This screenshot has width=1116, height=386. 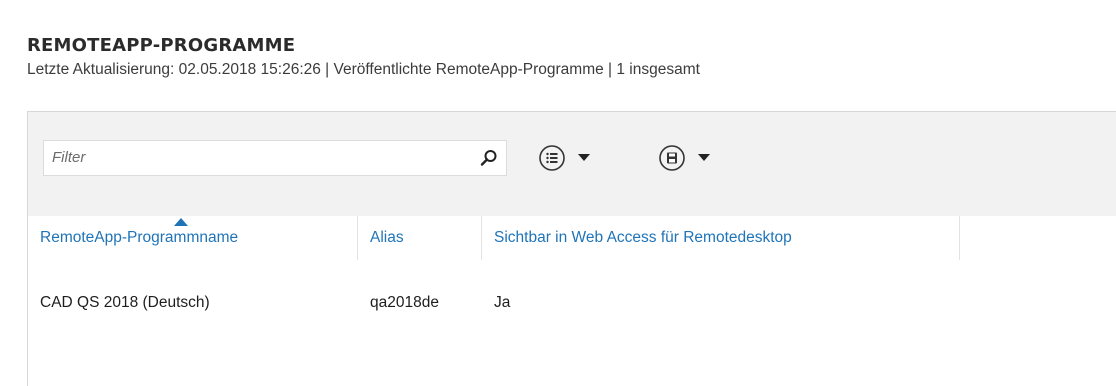 What do you see at coordinates (502, 302) in the screenshot?
I see `cell-web-access: Ja` at bounding box center [502, 302].